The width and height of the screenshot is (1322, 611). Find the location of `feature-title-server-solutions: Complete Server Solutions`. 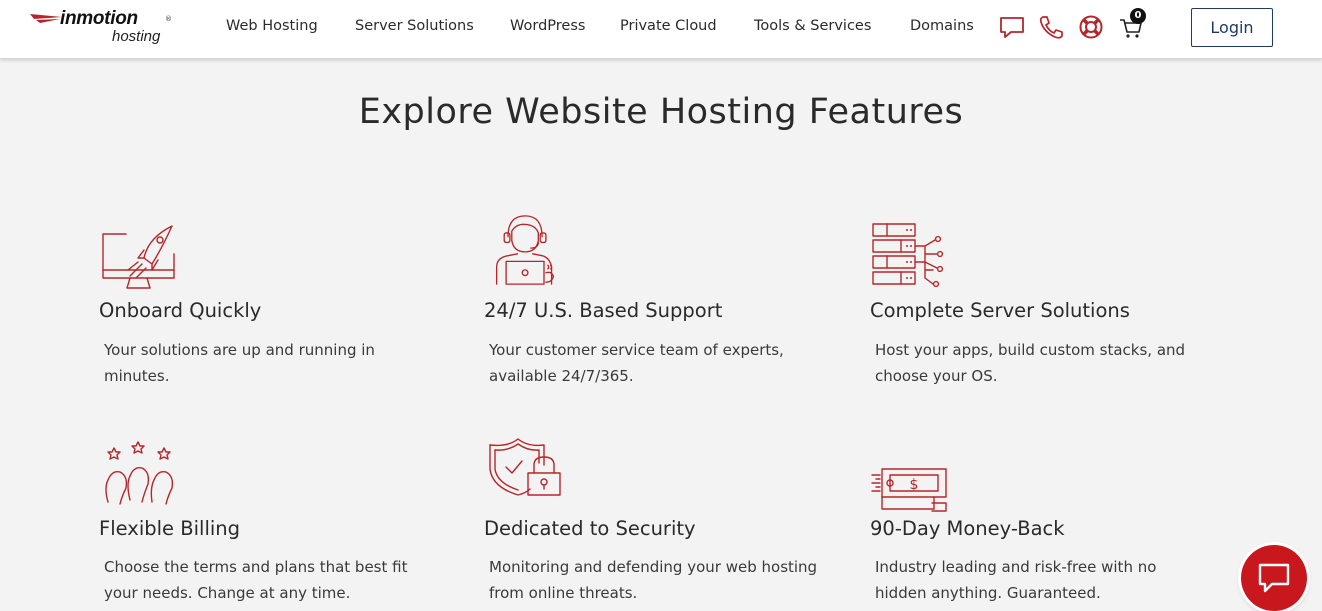

feature-title-server-solutions: Complete Server Solutions is located at coordinates (1000, 310).